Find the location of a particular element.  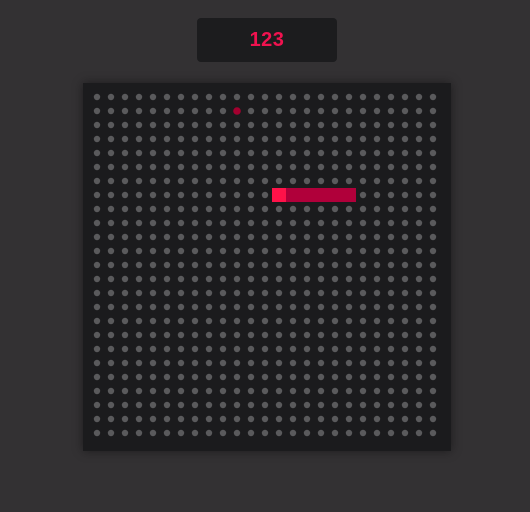

score-panel: 123 is located at coordinates (267, 40).